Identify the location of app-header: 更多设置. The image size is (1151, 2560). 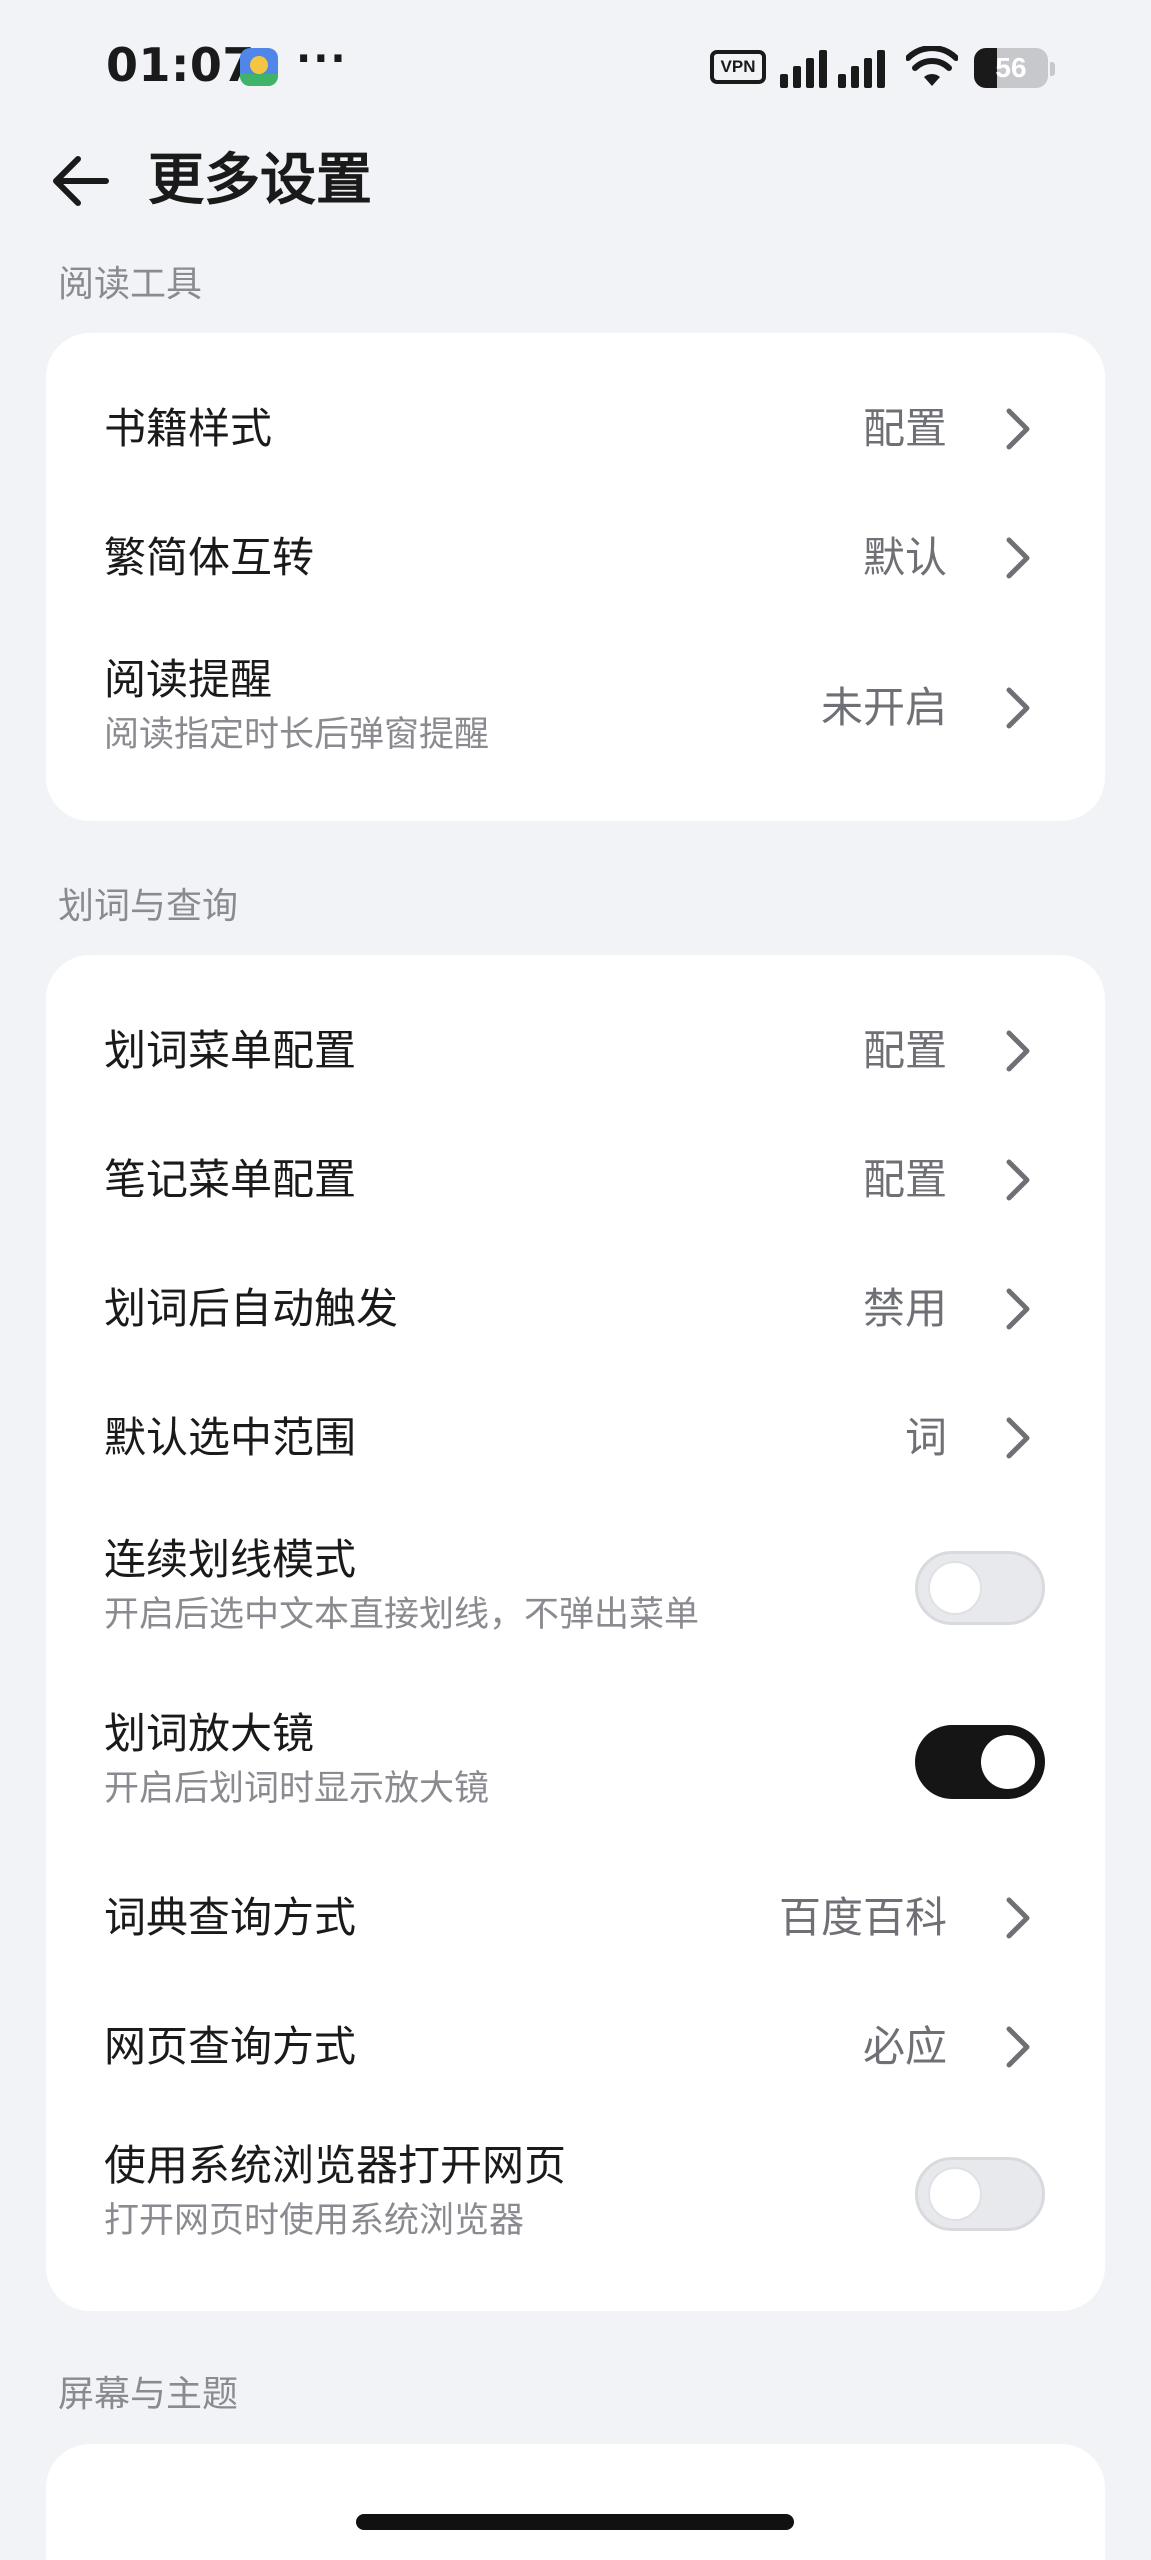
(575, 180).